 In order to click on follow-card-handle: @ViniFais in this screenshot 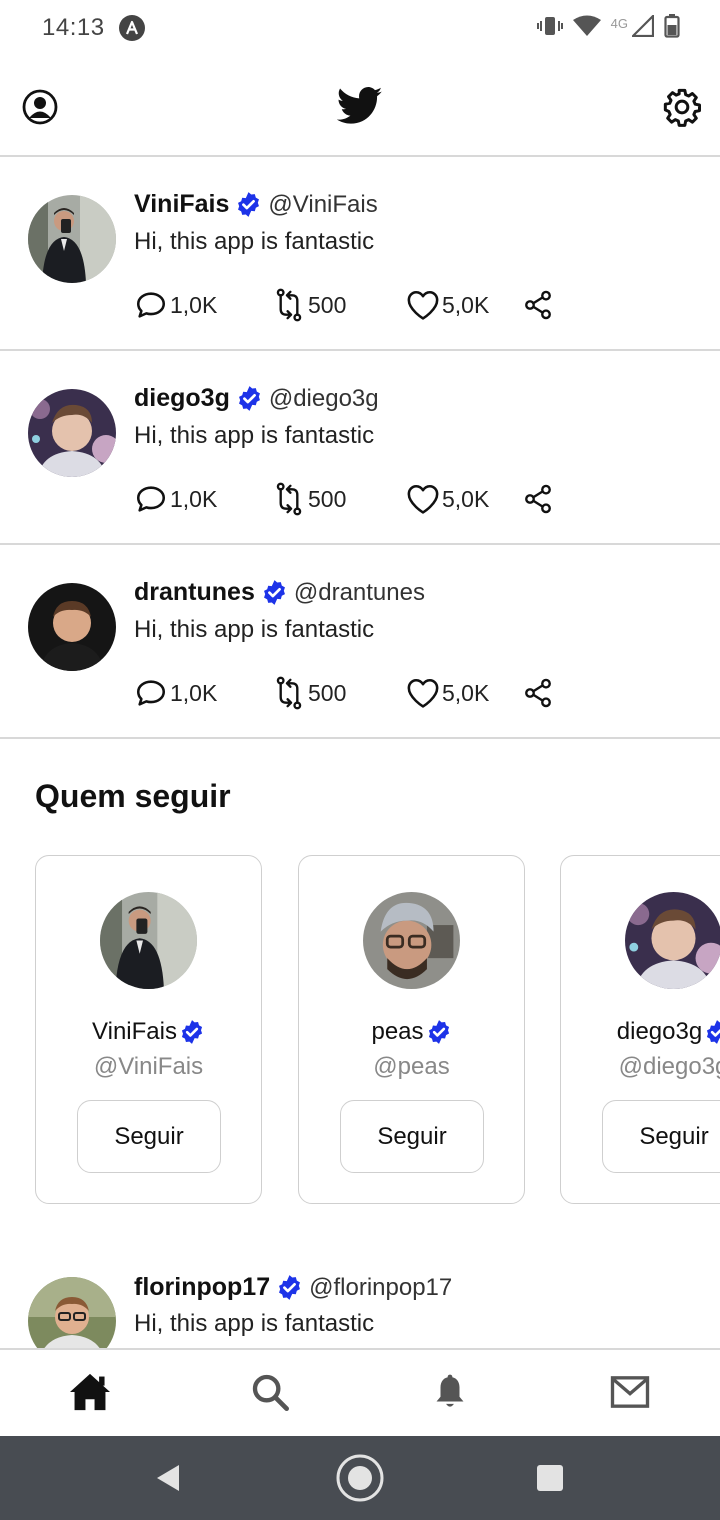, I will do `click(148, 1066)`.